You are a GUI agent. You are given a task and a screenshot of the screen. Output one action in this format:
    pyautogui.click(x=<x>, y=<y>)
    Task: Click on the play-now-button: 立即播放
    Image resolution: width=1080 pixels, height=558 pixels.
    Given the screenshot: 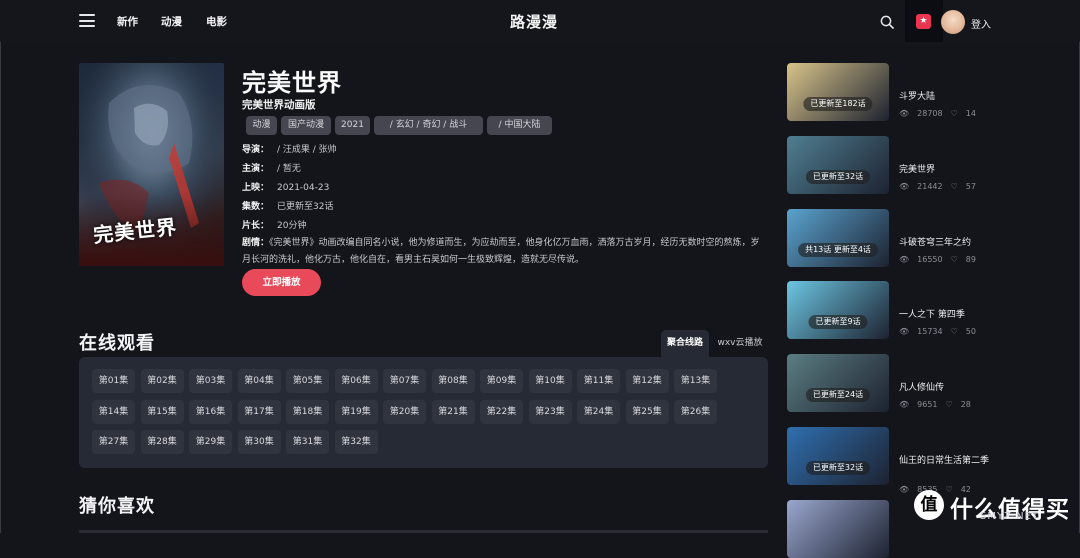 What is the action you would take?
    pyautogui.click(x=281, y=282)
    